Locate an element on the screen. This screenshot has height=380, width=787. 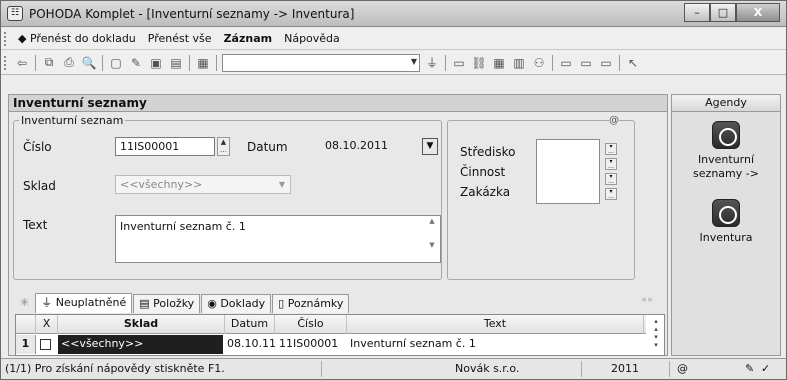
status-company: Novák s.r.o. is located at coordinates (487, 368).